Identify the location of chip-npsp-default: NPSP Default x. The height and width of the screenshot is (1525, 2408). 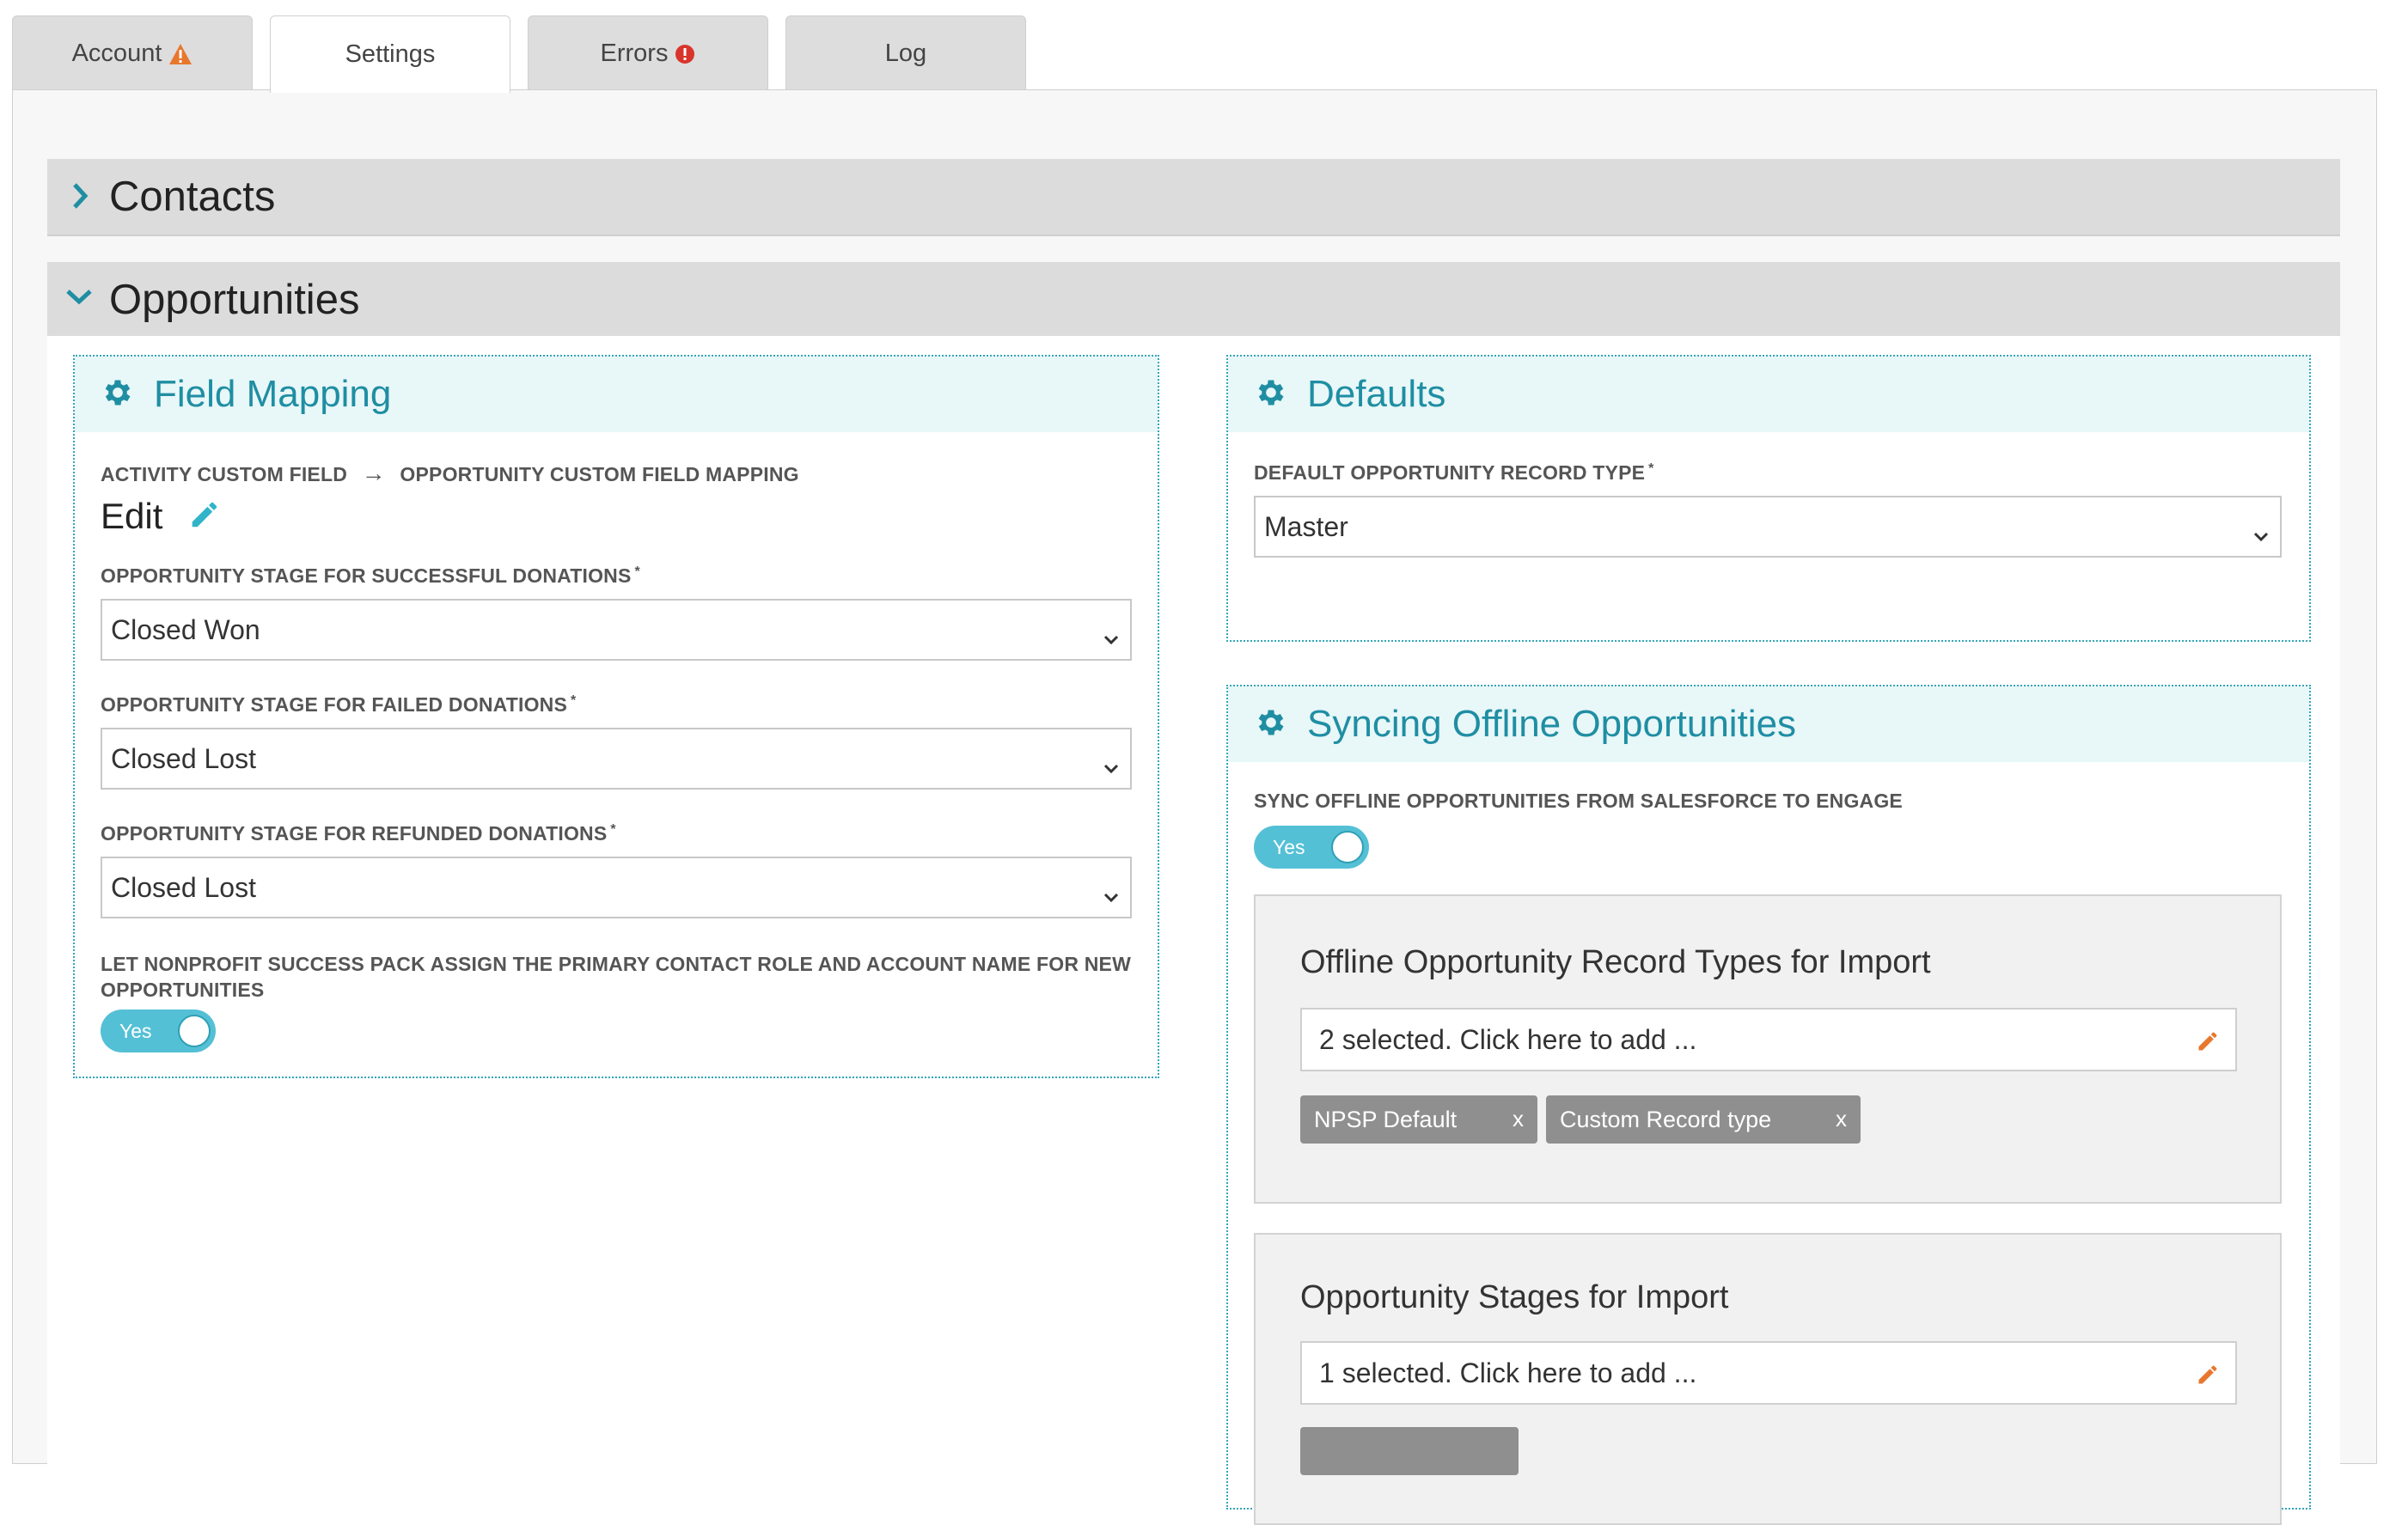
(1418, 1119).